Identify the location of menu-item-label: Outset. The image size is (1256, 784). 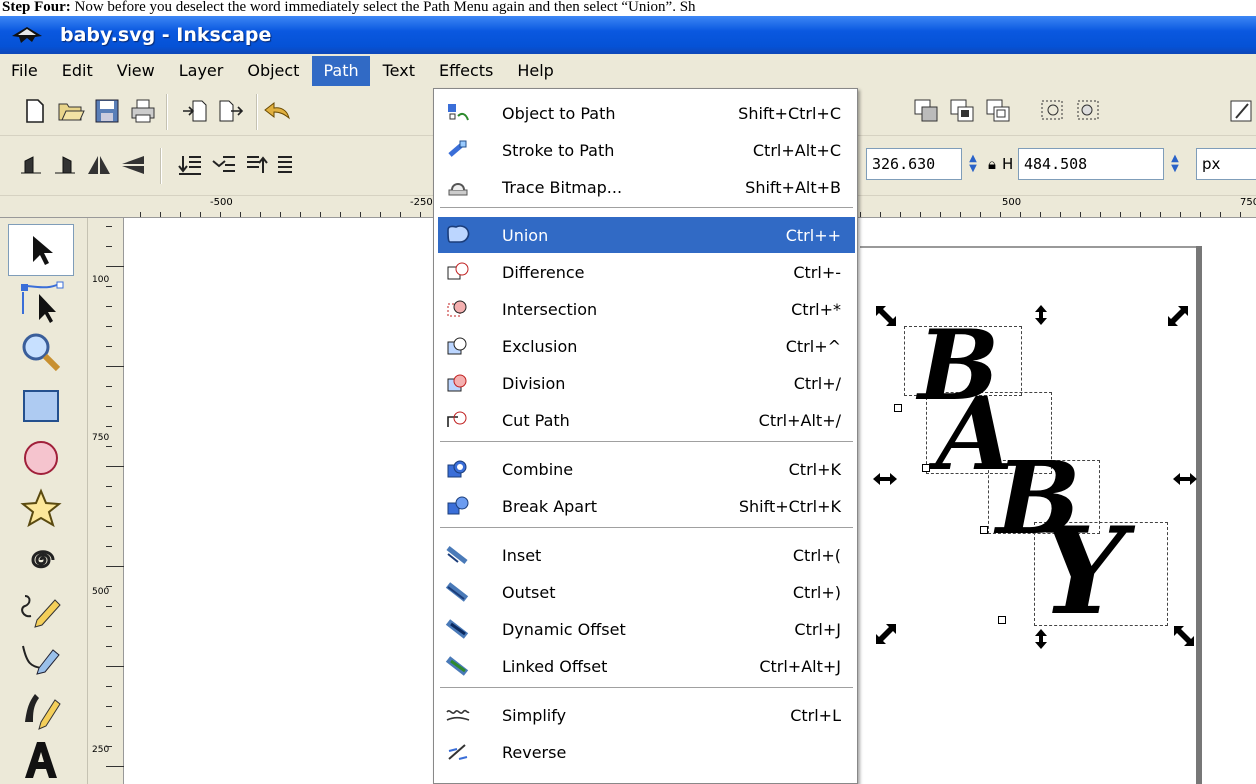
(529, 592).